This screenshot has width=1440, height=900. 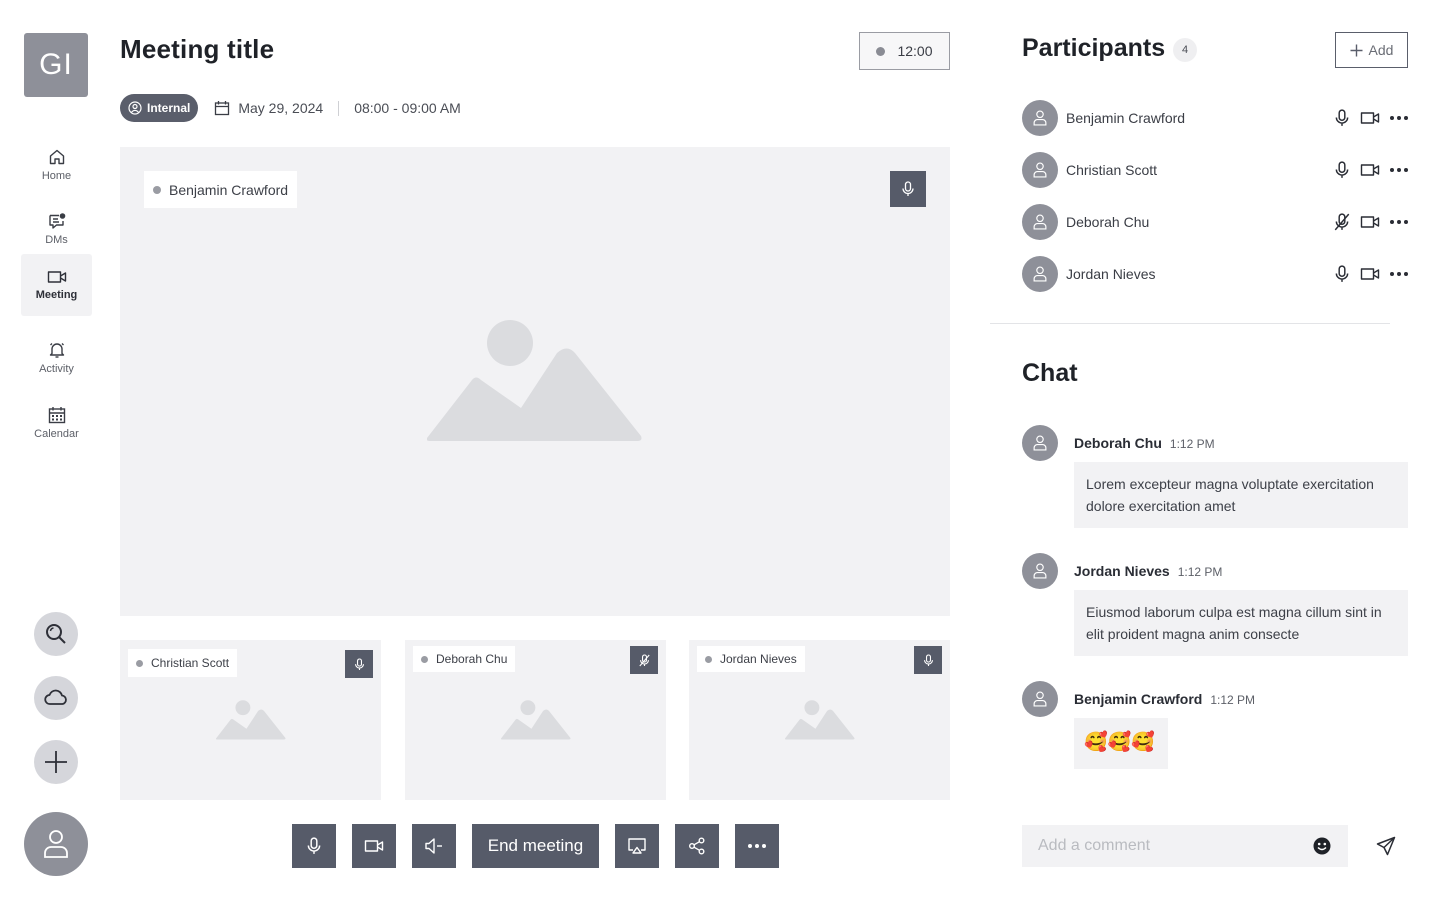 What do you see at coordinates (1215, 222) in the screenshot?
I see `participant-row: Deborah Chu` at bounding box center [1215, 222].